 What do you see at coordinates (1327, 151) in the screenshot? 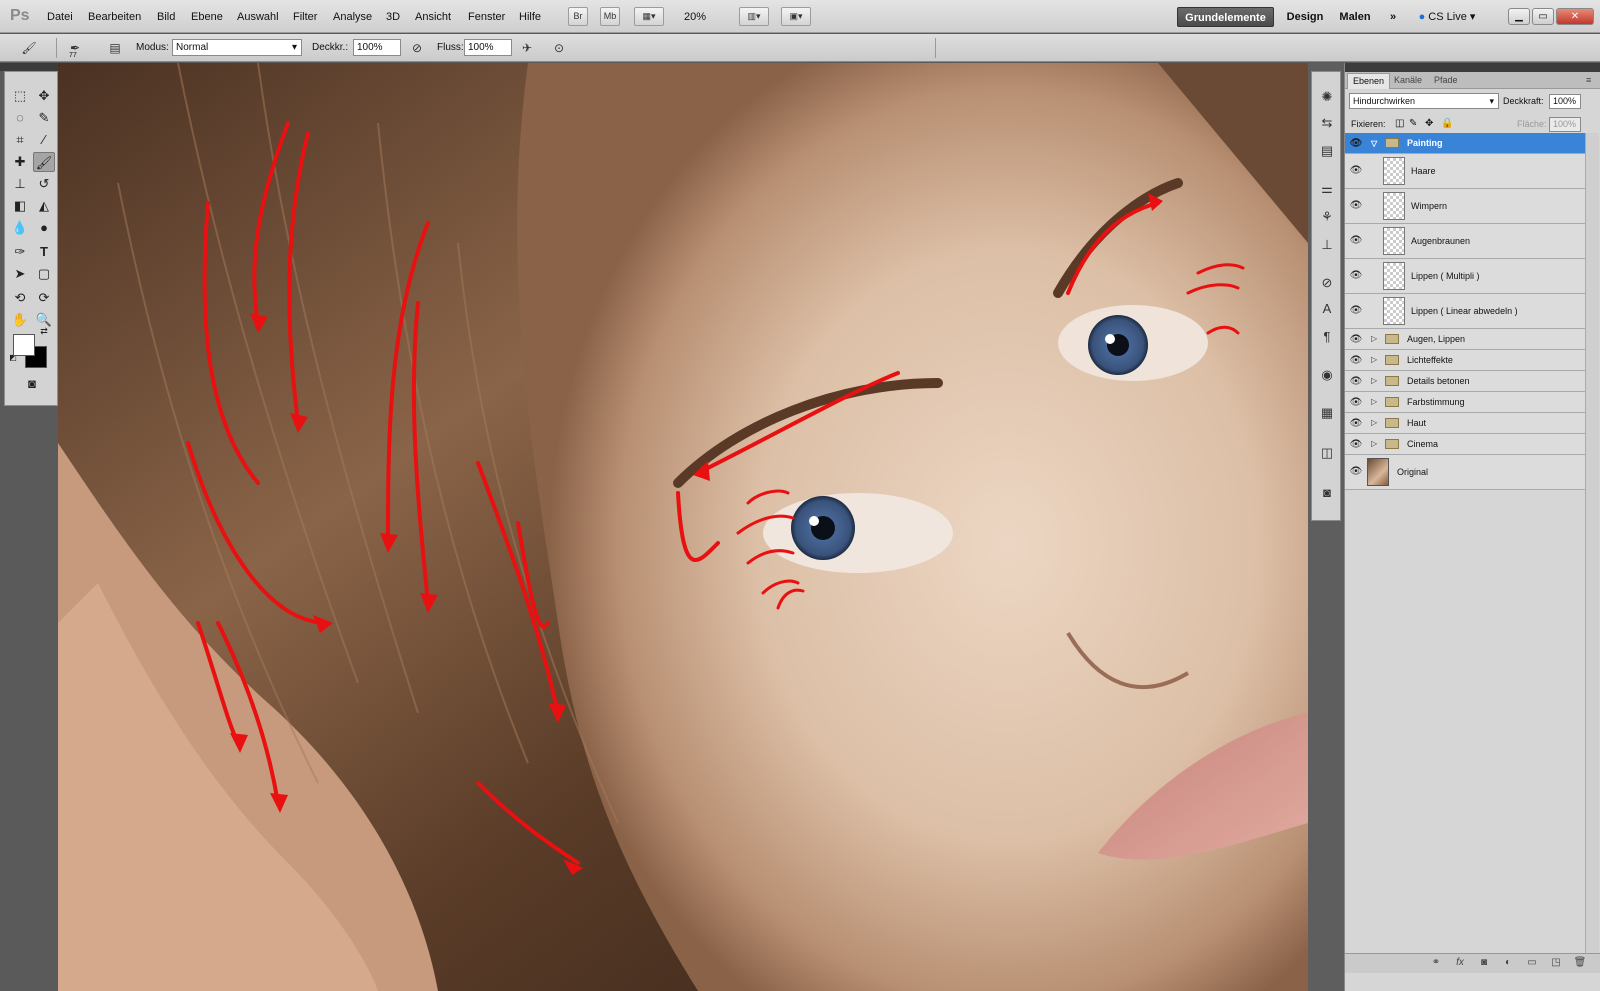
I see `history-panel-icon: ▤` at bounding box center [1327, 151].